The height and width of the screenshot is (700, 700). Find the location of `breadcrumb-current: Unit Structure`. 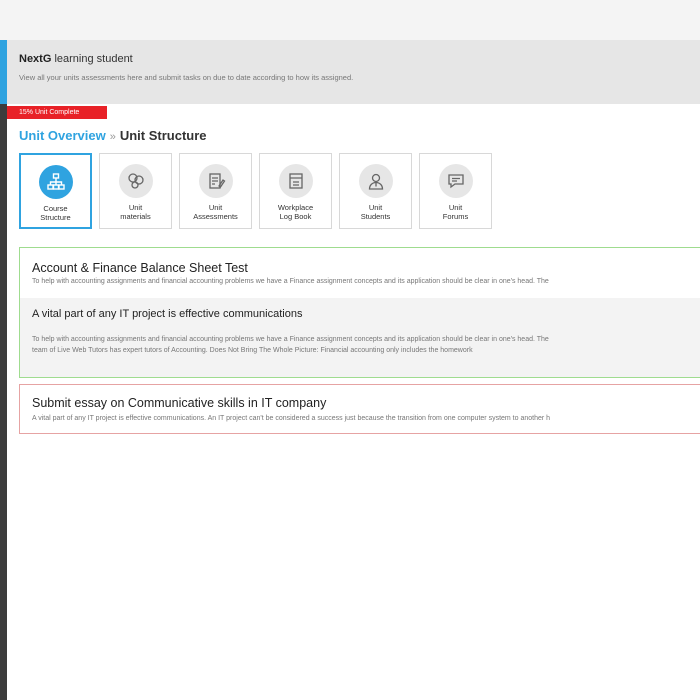

breadcrumb-current: Unit Structure is located at coordinates (163, 135).